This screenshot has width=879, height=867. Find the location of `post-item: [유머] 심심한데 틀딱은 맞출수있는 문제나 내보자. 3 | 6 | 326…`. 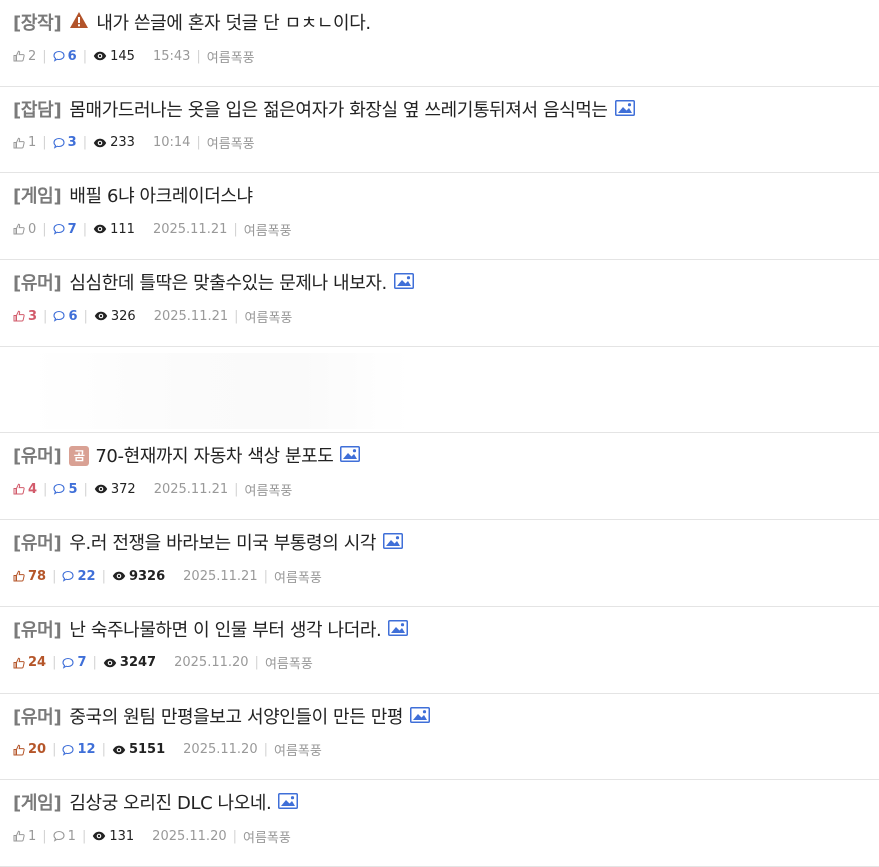

post-item: [유머] 심심한데 틀딱은 맞출수있는 문제나 내보자. 3 | 6 | 326… is located at coordinates (439, 303).